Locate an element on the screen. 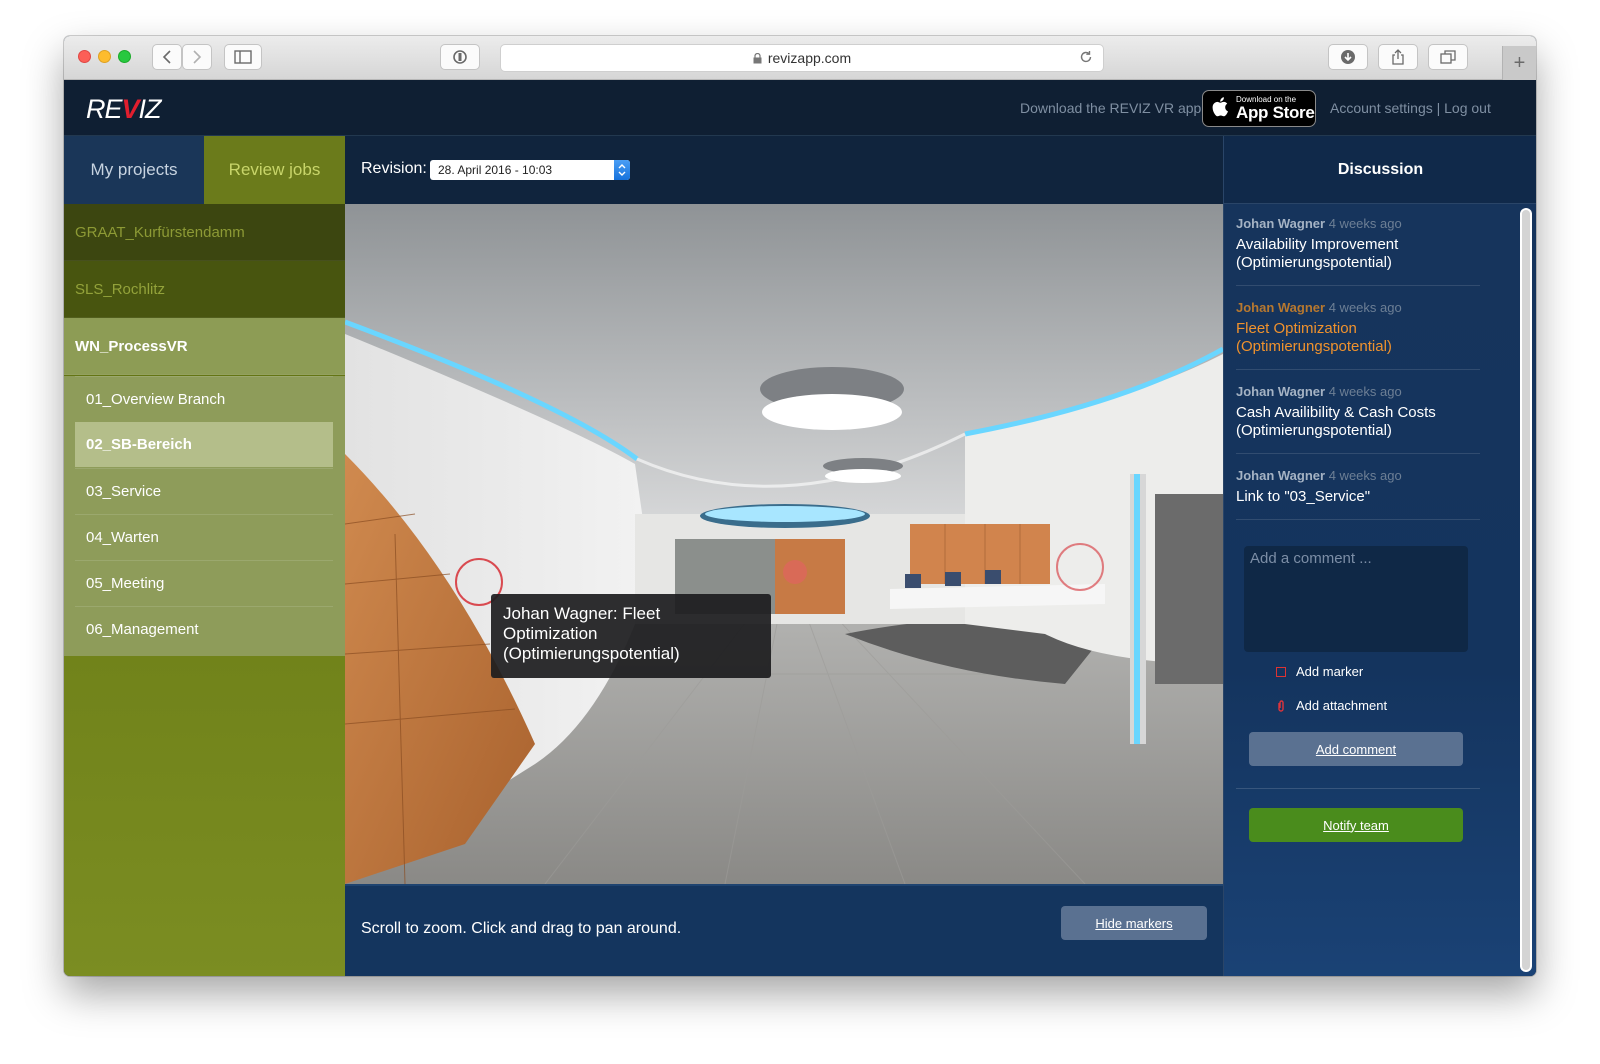 Image resolution: width=1600 pixels, height=1064 pixels. revision-bar: Revision: 28. April 2016 - 10:03 is located at coordinates (784, 170).